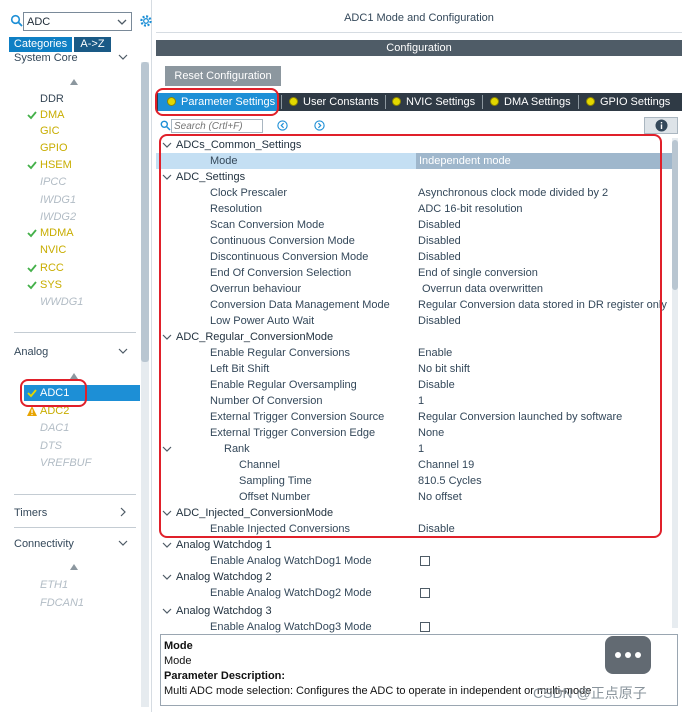 Image resolution: width=686 pixels, height=712 pixels. I want to click on param-row-channel: Channel Channel 19, so click(417, 465).